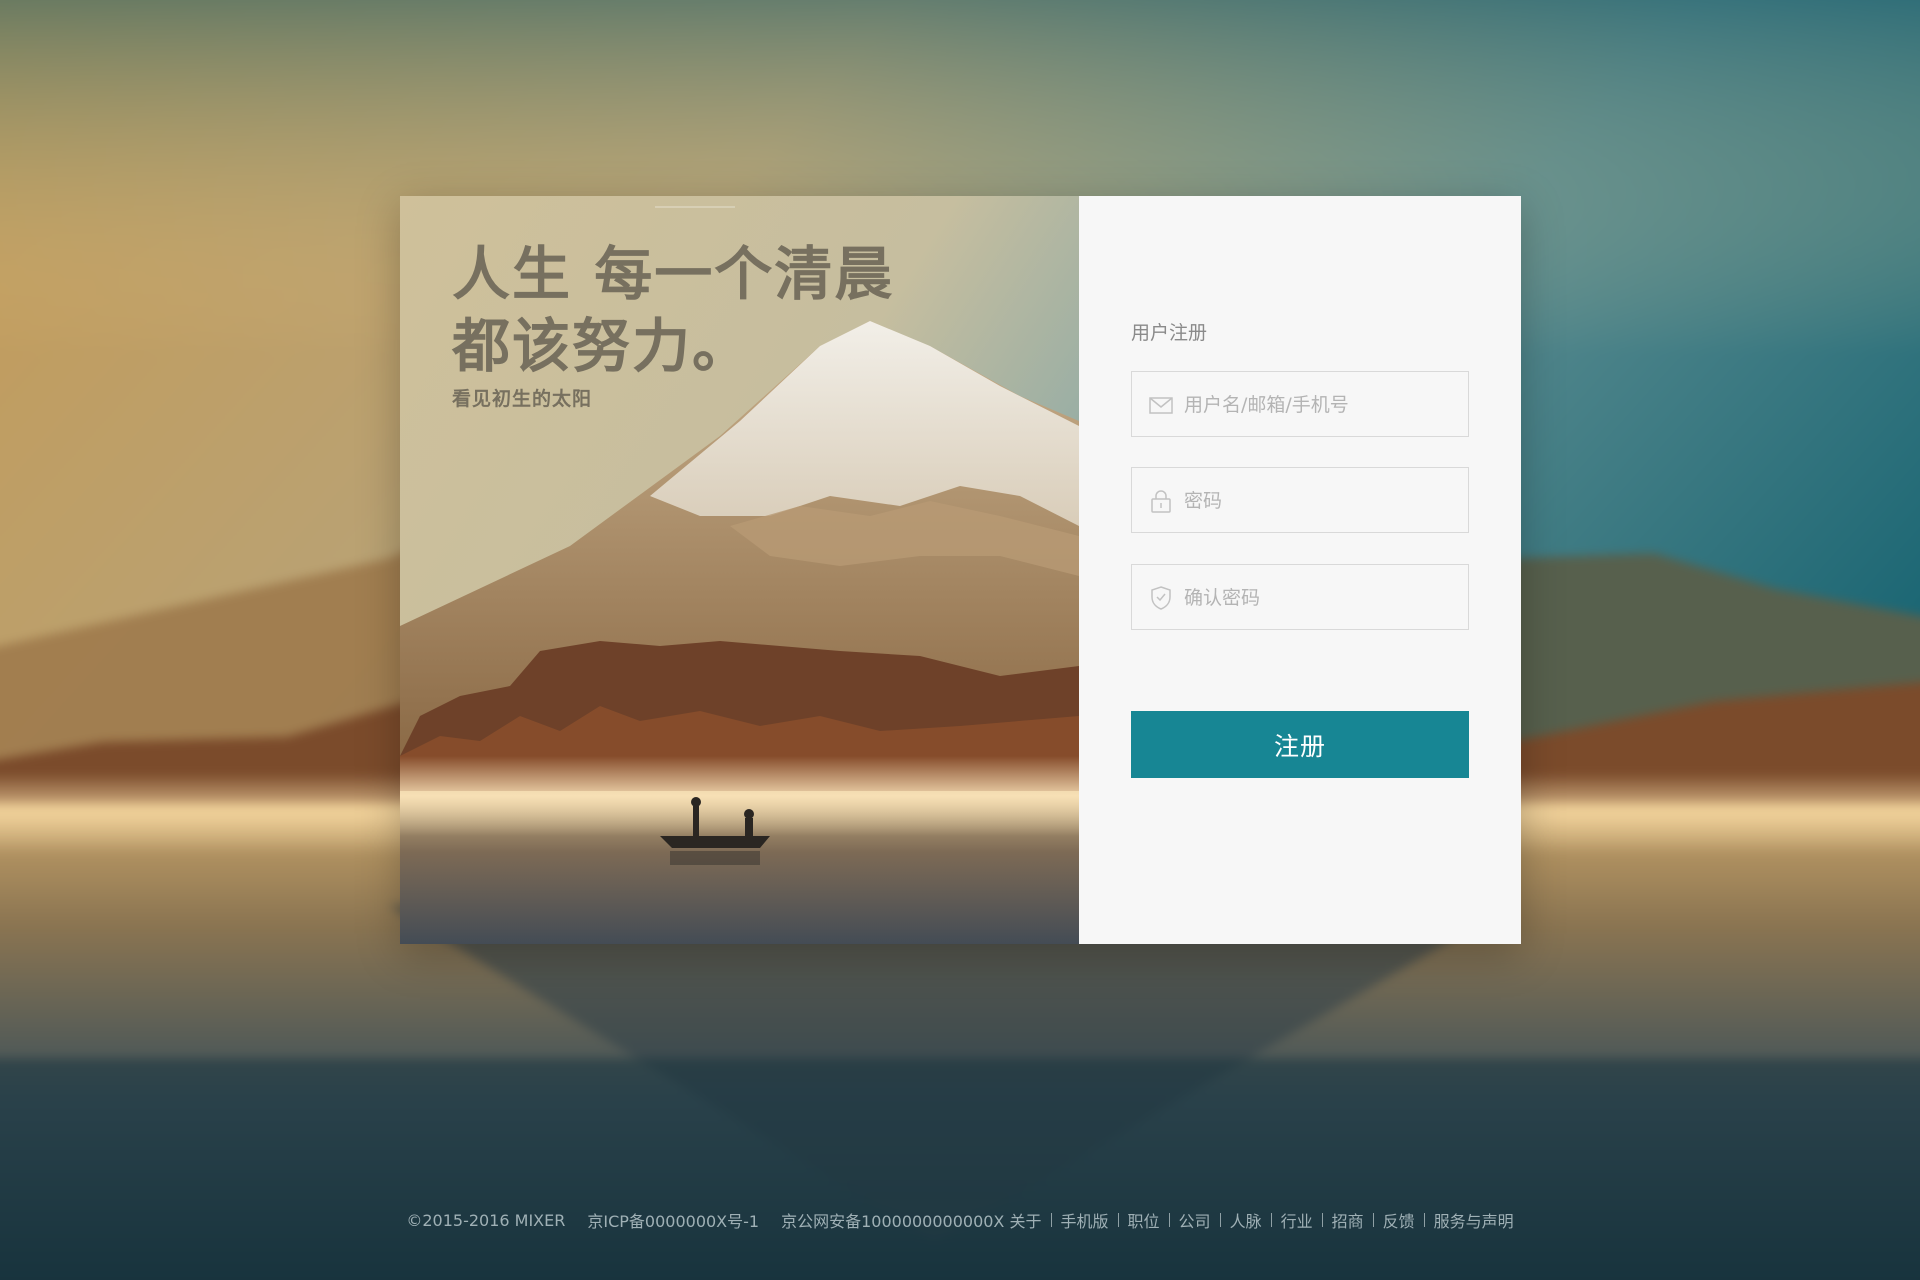 The image size is (1920, 1280). I want to click on footer-link-terms: 服务与声明, so click(1474, 1221).